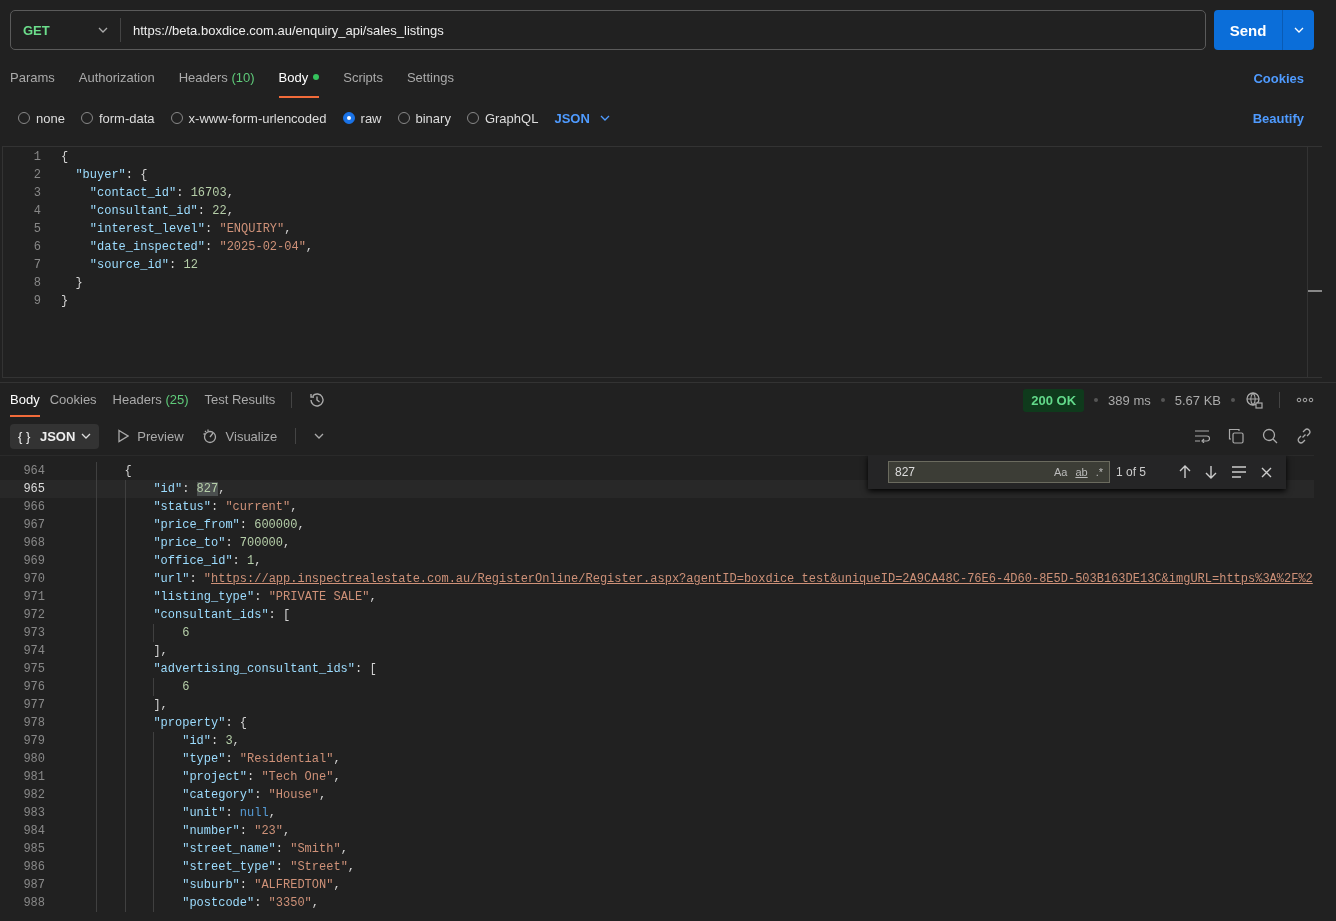  Describe the element at coordinates (150, 400) in the screenshot. I see `response-tab: Headers (25)` at that location.